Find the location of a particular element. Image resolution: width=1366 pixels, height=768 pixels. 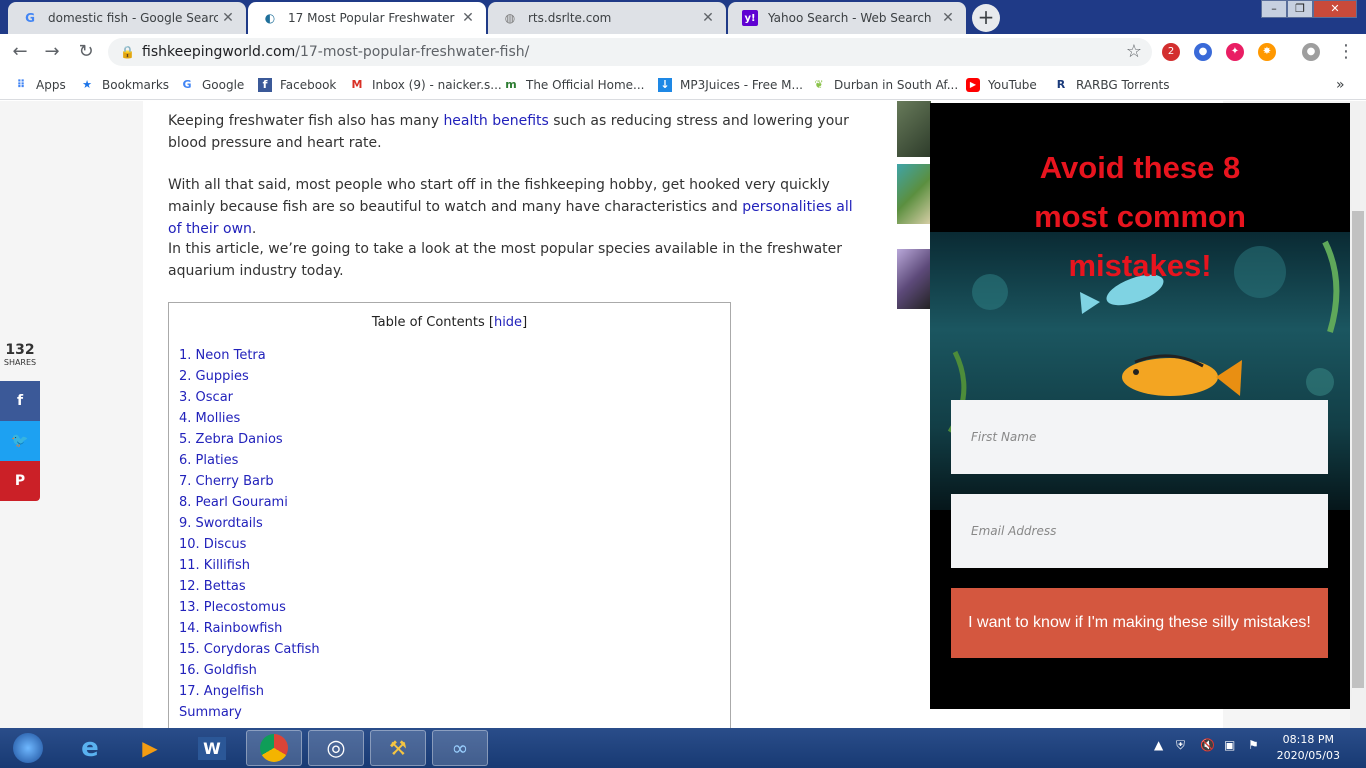

new-tab-button: + is located at coordinates (986, 18).